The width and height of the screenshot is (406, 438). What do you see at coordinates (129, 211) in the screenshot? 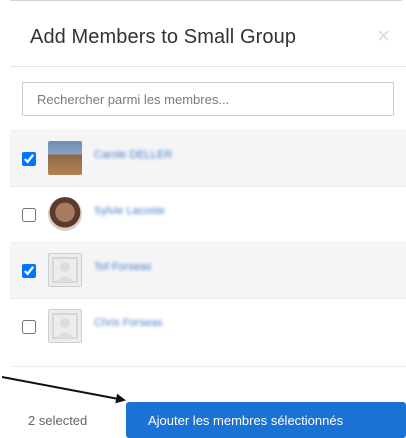
I see `member-name: Sylvie Lacoste` at bounding box center [129, 211].